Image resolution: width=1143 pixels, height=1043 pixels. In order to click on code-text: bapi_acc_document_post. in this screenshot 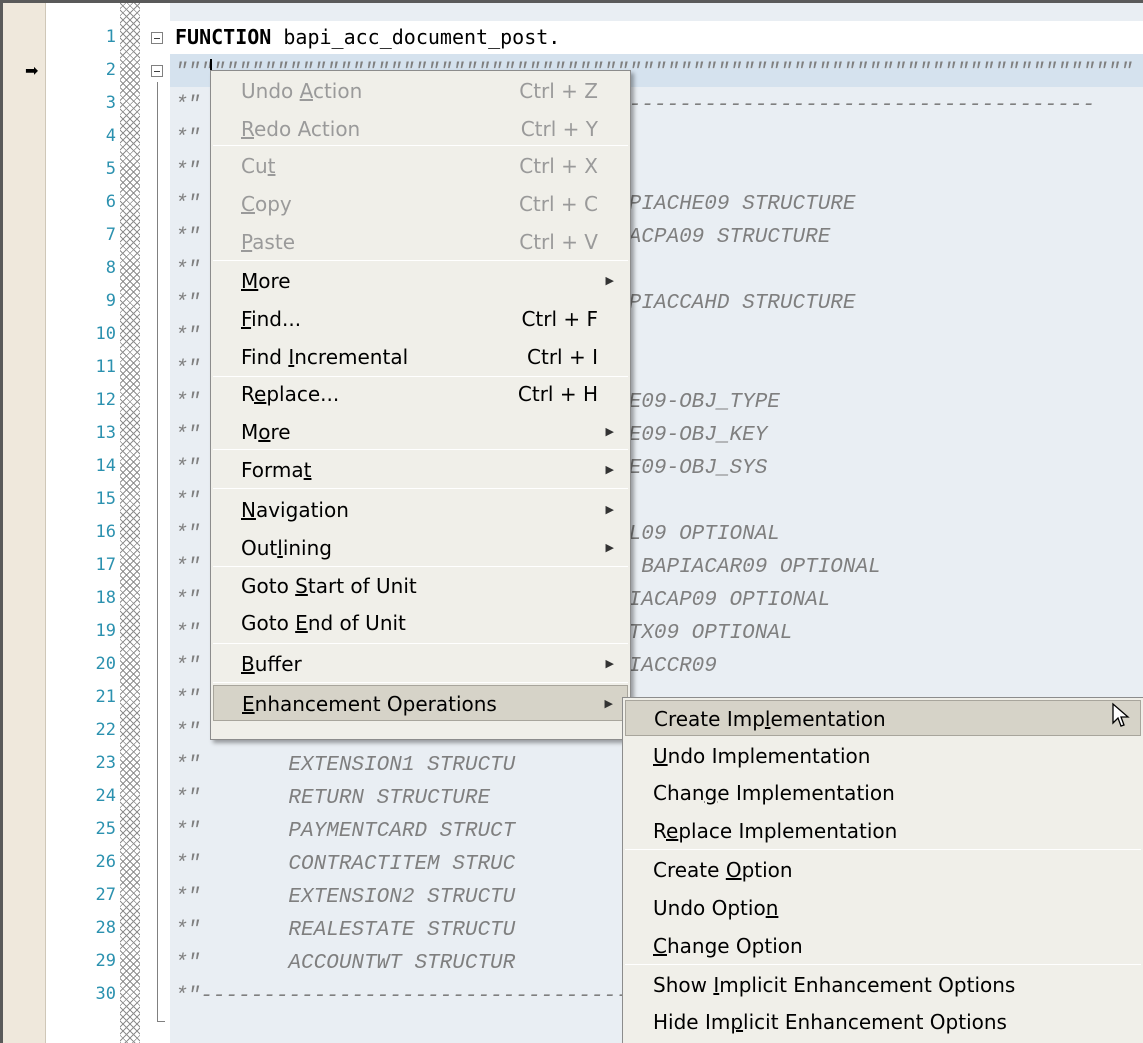, I will do `click(416, 37)`.